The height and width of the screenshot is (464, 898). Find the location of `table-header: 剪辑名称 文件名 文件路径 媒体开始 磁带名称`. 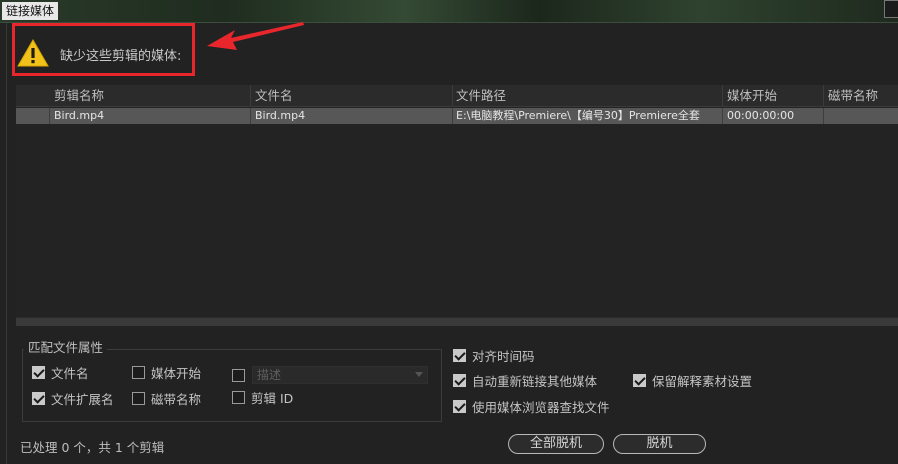

table-header: 剪辑名称 文件名 文件路径 媒体开始 磁带名称 is located at coordinates (457, 96).